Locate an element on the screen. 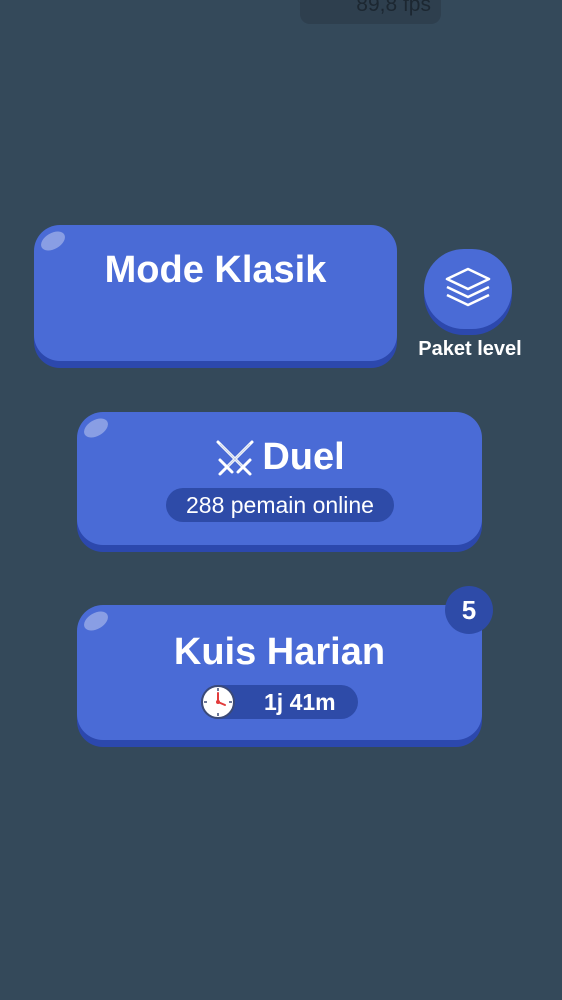  timer-text: 1j 41m is located at coordinates (300, 702).